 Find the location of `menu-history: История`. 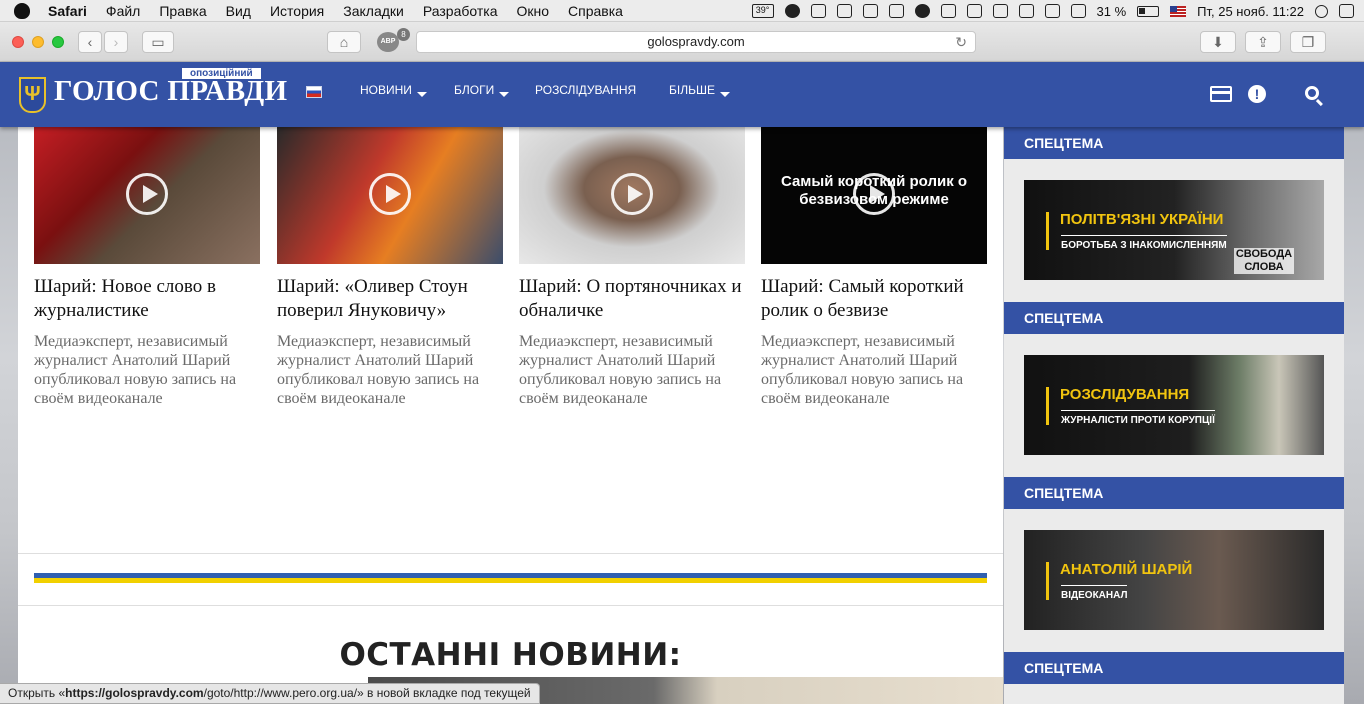

menu-history: История is located at coordinates (297, 11).